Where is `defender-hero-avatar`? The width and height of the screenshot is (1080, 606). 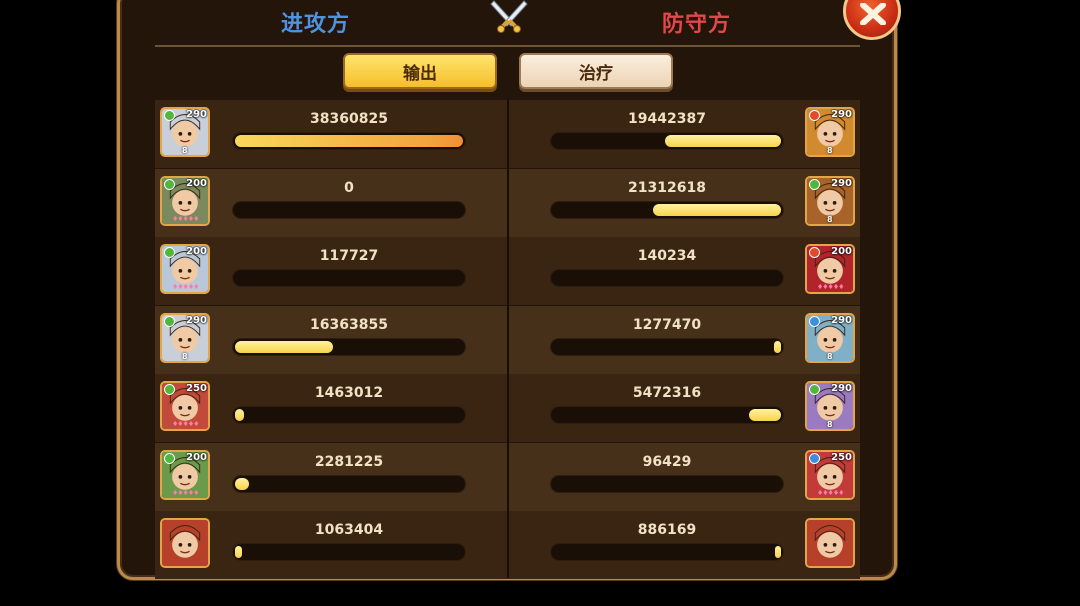 defender-hero-avatar is located at coordinates (830, 543).